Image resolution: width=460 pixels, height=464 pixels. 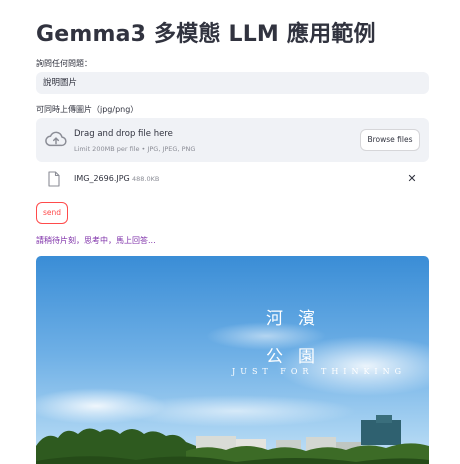 What do you see at coordinates (306, 357) in the screenshot?
I see `watermark-char-yuan: 園` at bounding box center [306, 357].